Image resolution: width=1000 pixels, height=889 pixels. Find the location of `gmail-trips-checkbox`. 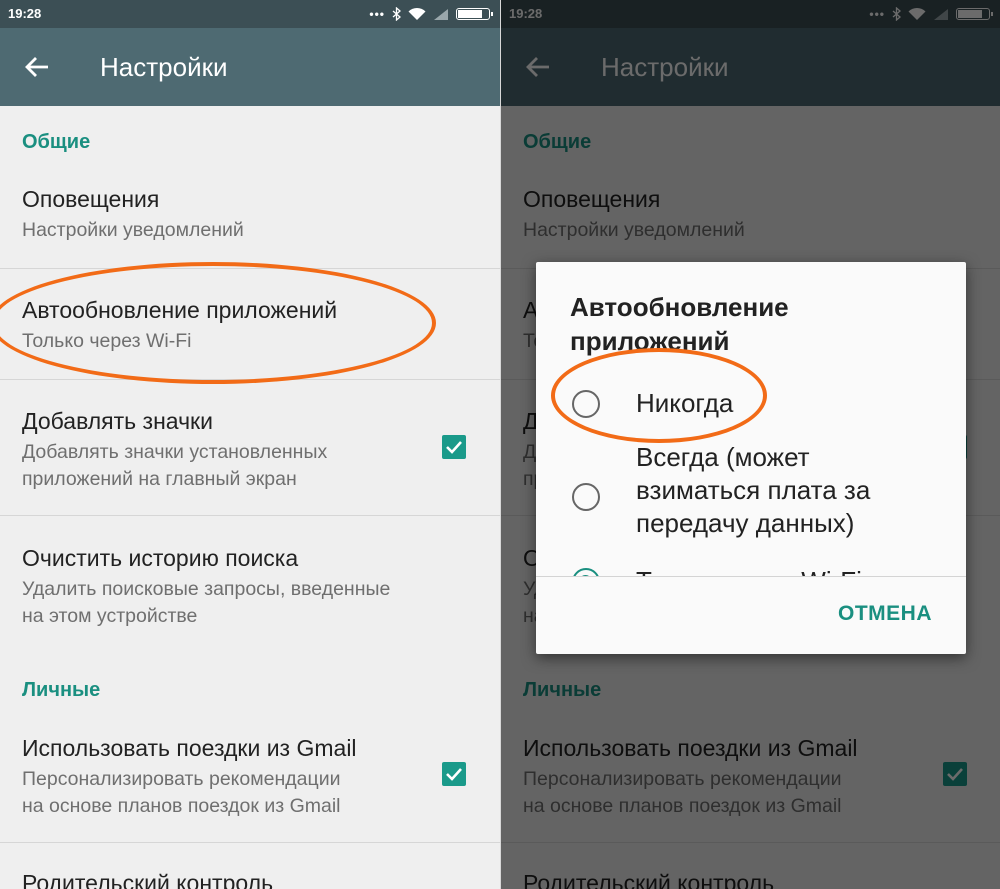

gmail-trips-checkbox is located at coordinates (454, 774).